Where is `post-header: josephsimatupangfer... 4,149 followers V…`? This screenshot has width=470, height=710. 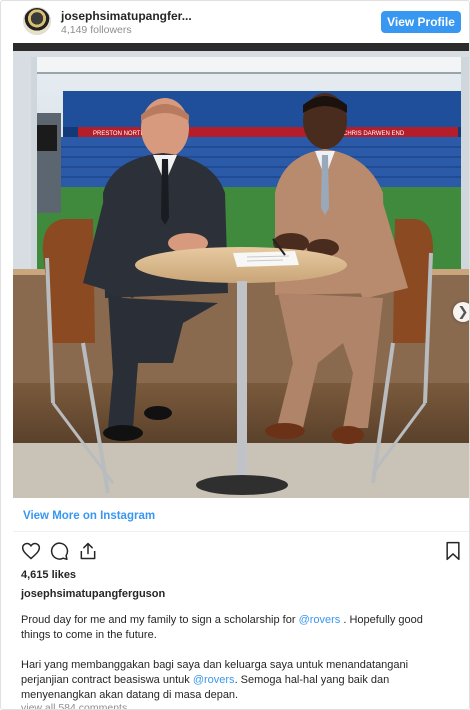
post-header: josephsimatupangfer... 4,149 followers V… is located at coordinates (235, 22).